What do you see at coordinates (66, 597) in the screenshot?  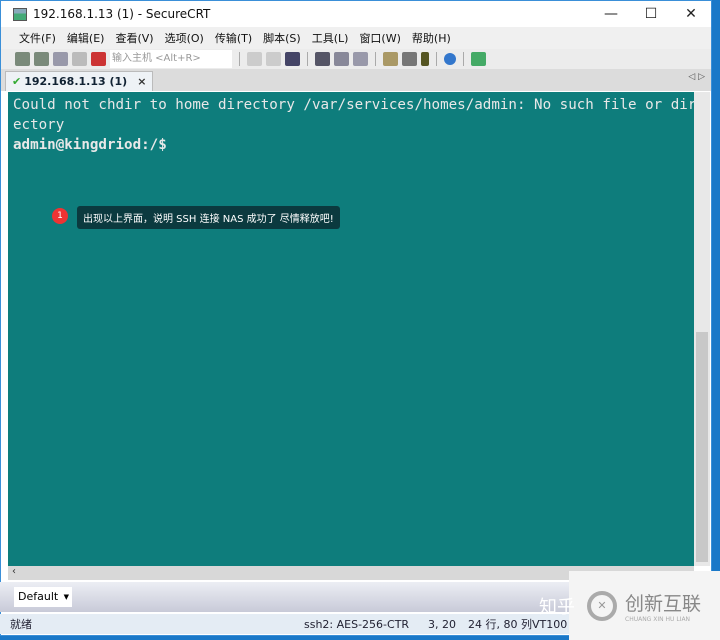 I see `dropdown-arrow-icon: ▼` at bounding box center [66, 597].